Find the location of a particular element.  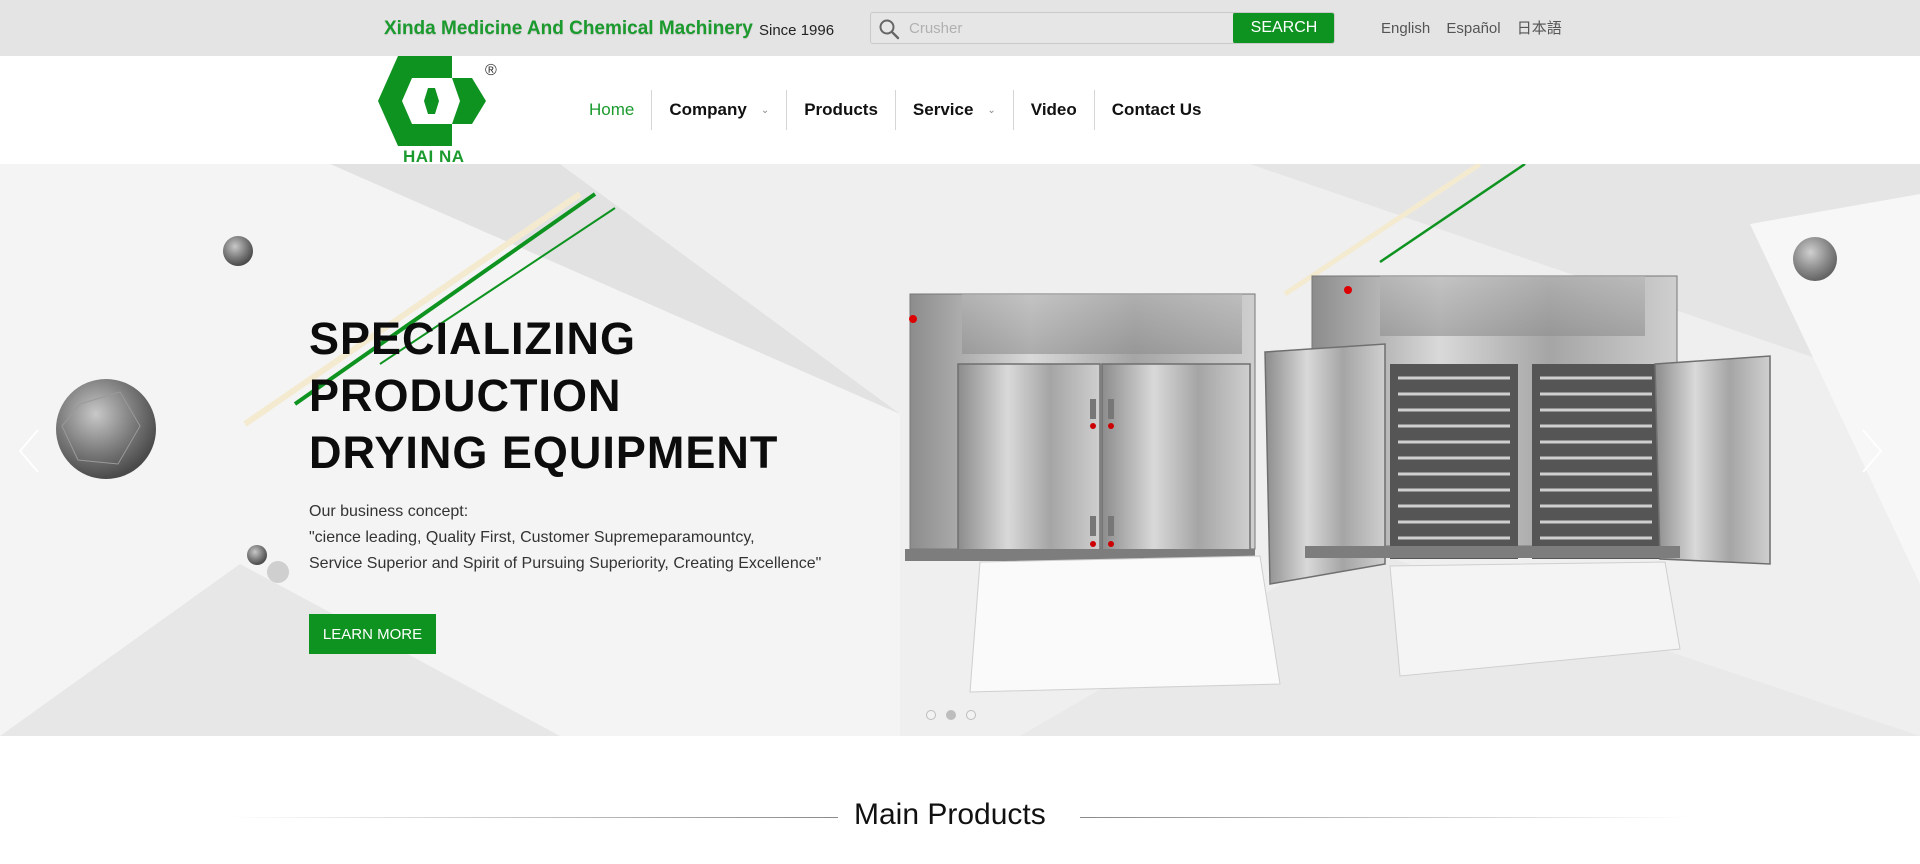

chevron-right-icon is located at coordinates (1872, 451).